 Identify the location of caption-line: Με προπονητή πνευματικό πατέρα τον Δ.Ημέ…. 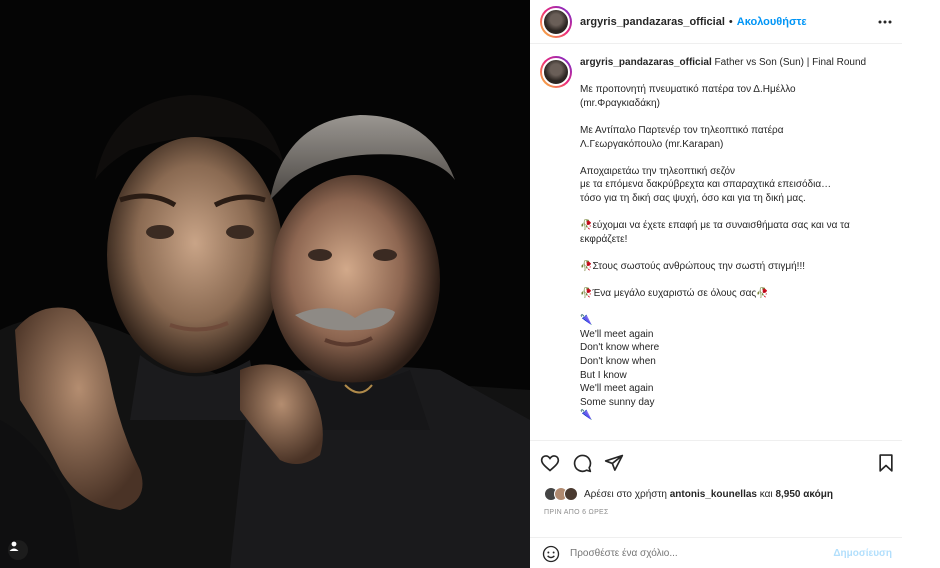
(688, 90).